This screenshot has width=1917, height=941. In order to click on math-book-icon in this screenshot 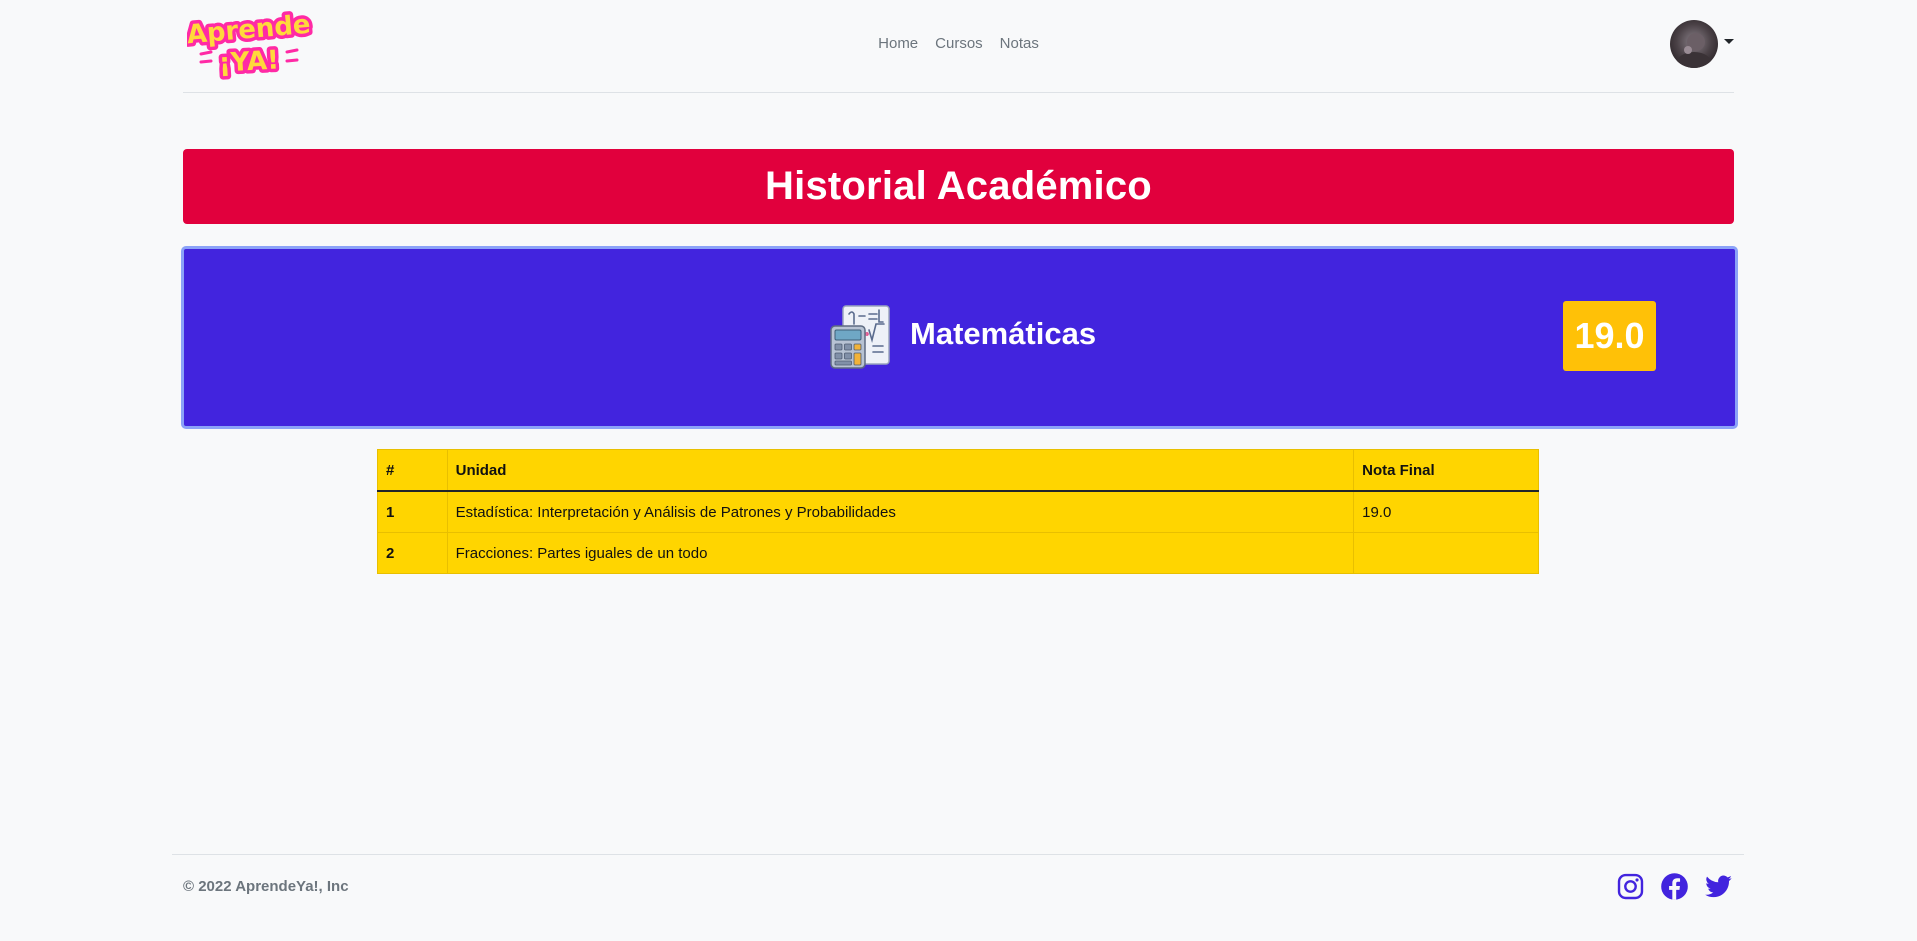, I will do `click(861, 337)`.